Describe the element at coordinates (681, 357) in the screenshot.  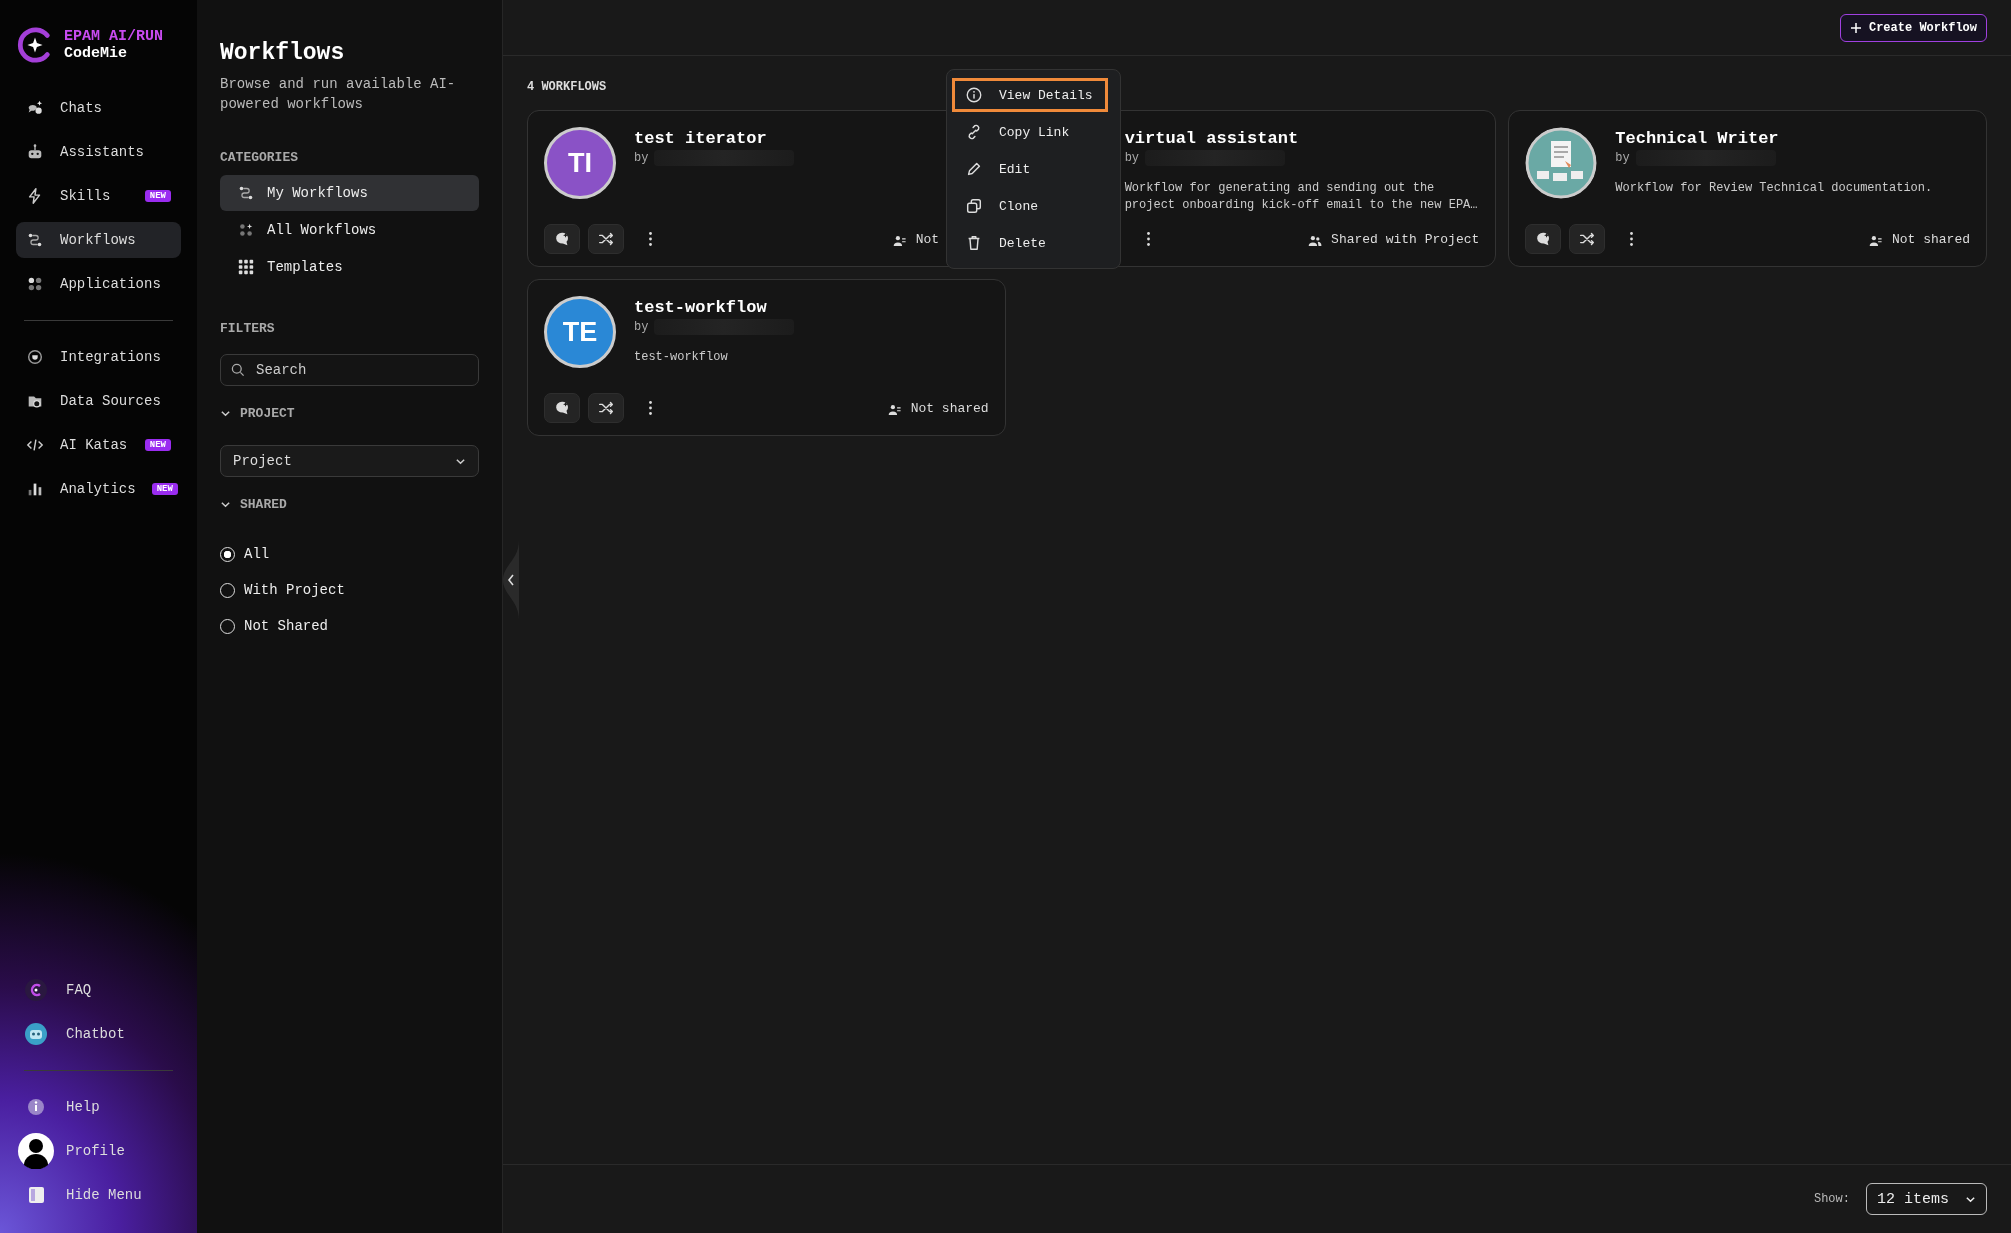
I see `workflow-description: test-workflow` at that location.